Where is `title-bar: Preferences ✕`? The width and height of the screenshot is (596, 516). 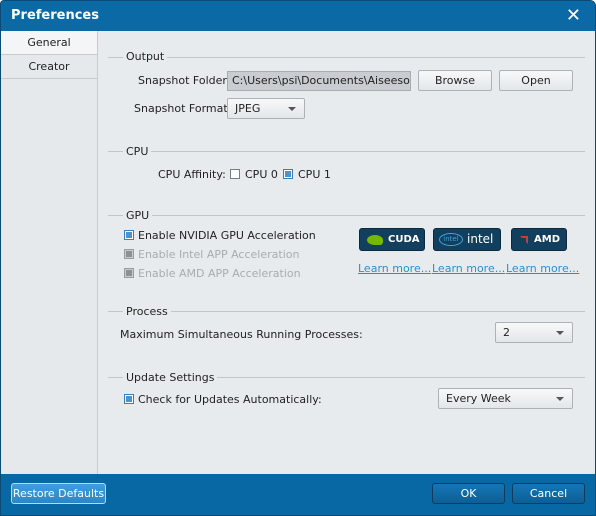
title-bar: Preferences ✕ is located at coordinates (298, 16).